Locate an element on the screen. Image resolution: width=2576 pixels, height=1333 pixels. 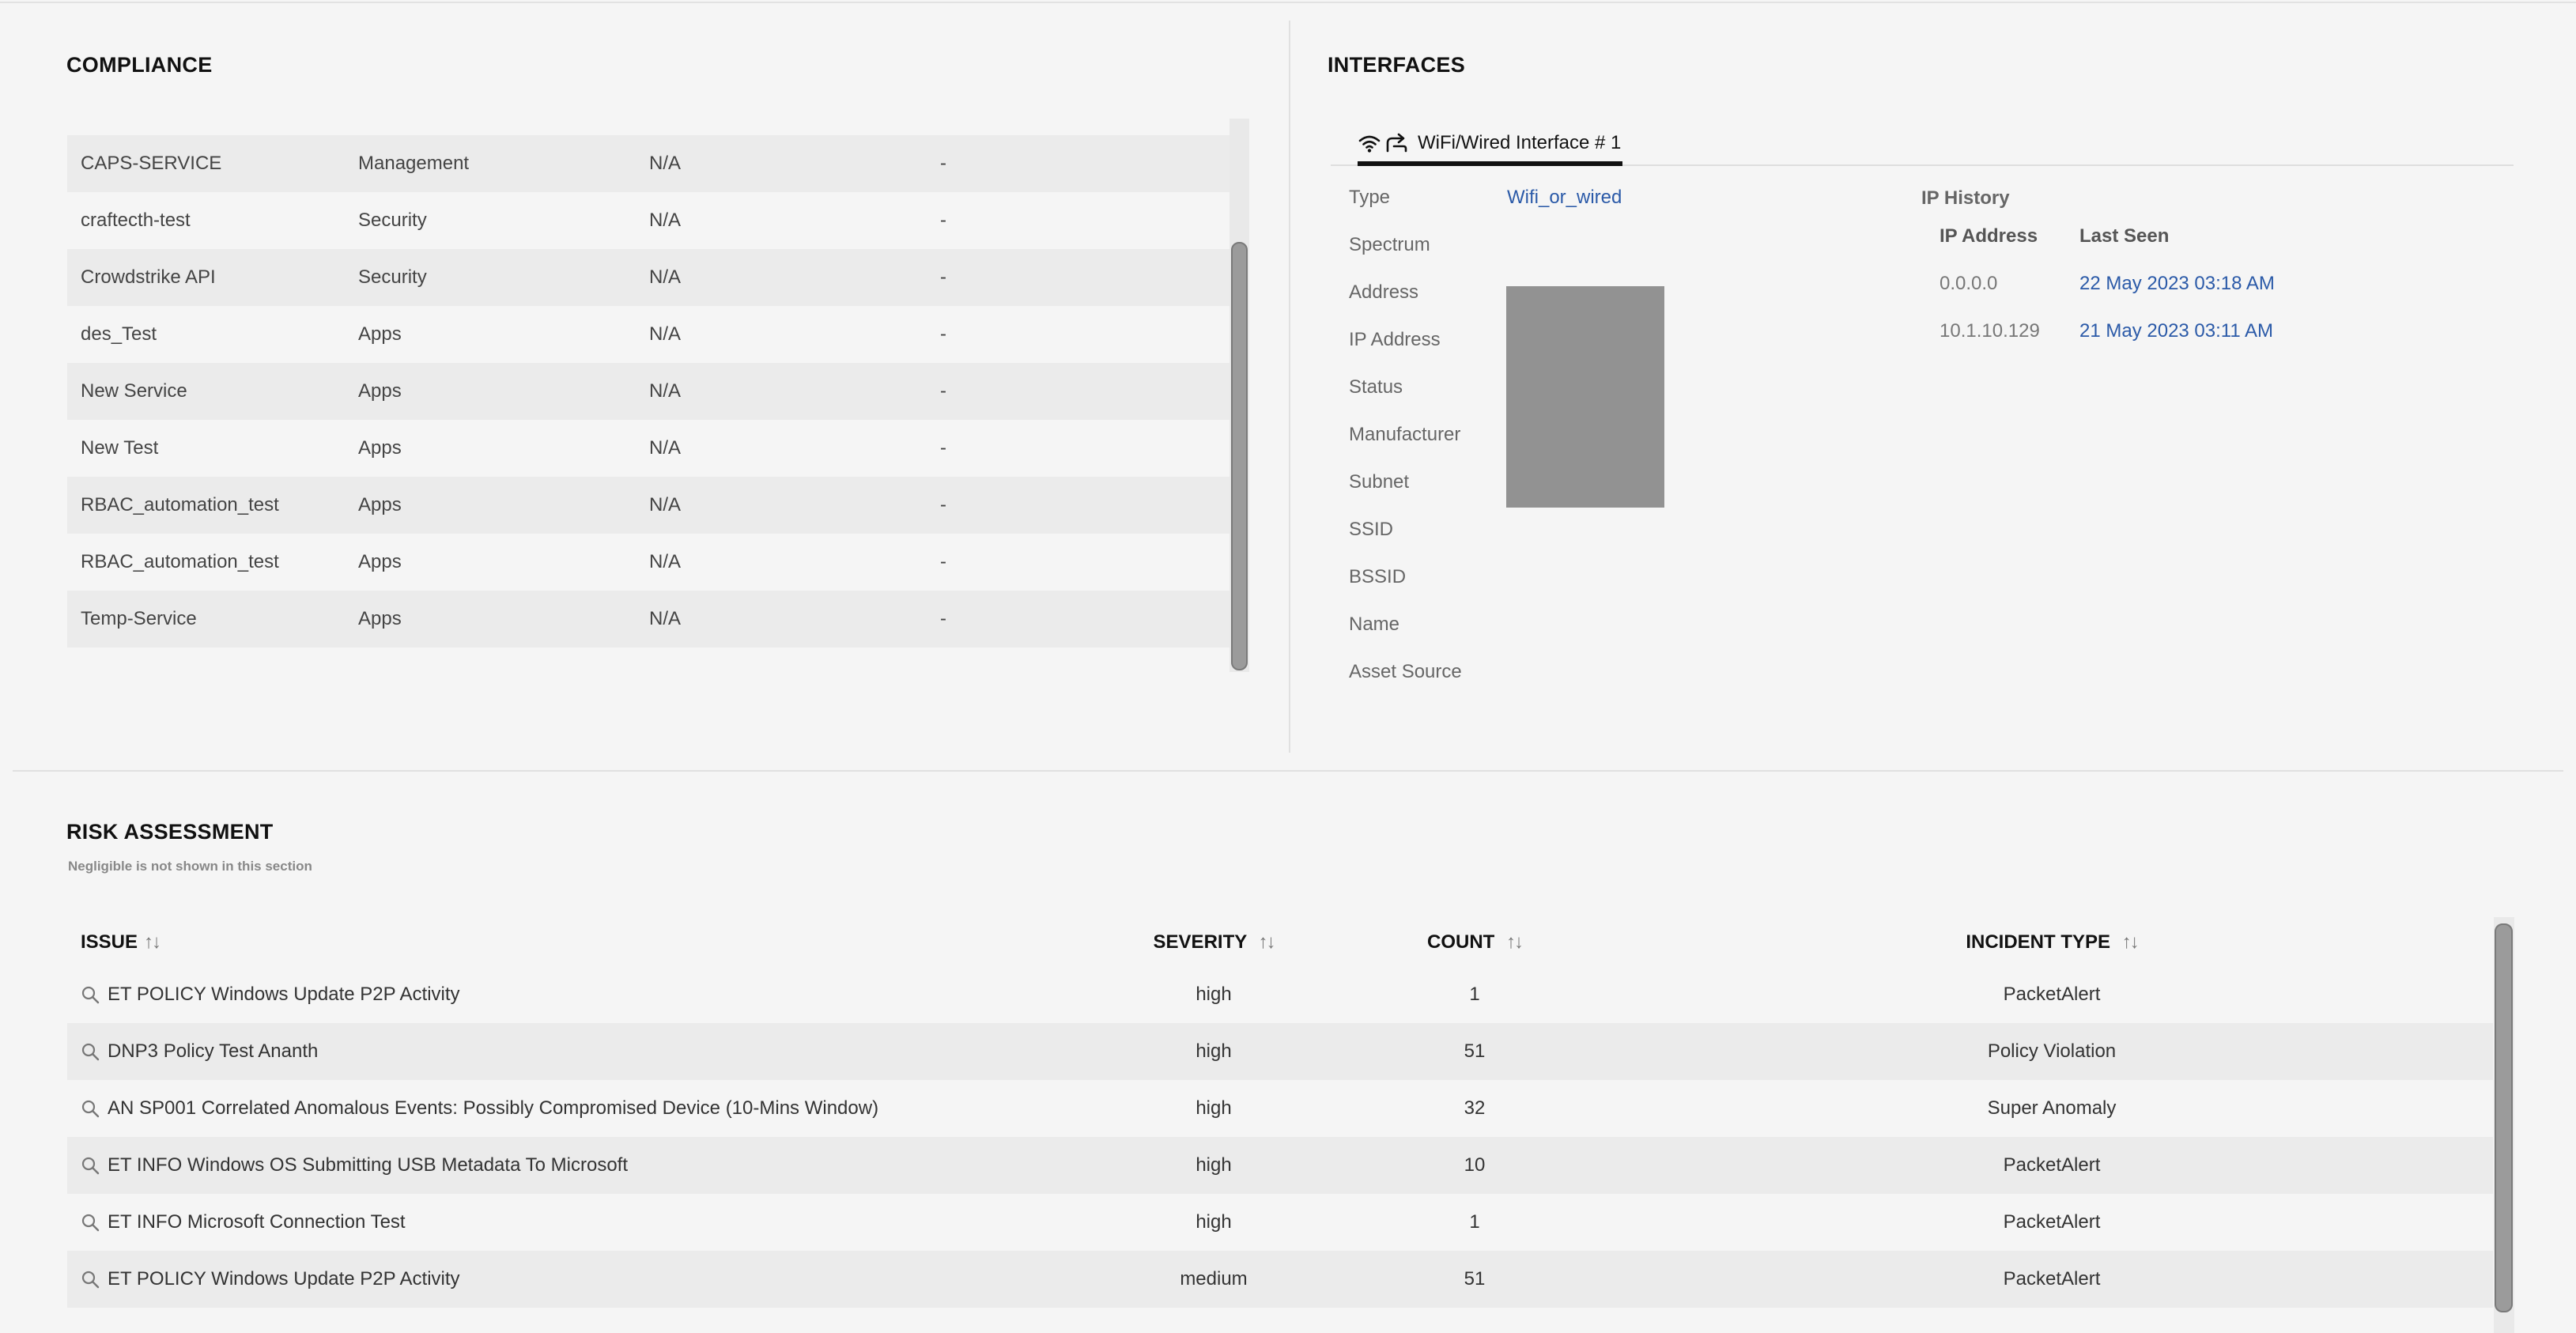
property-label: SSID is located at coordinates (1371, 529).